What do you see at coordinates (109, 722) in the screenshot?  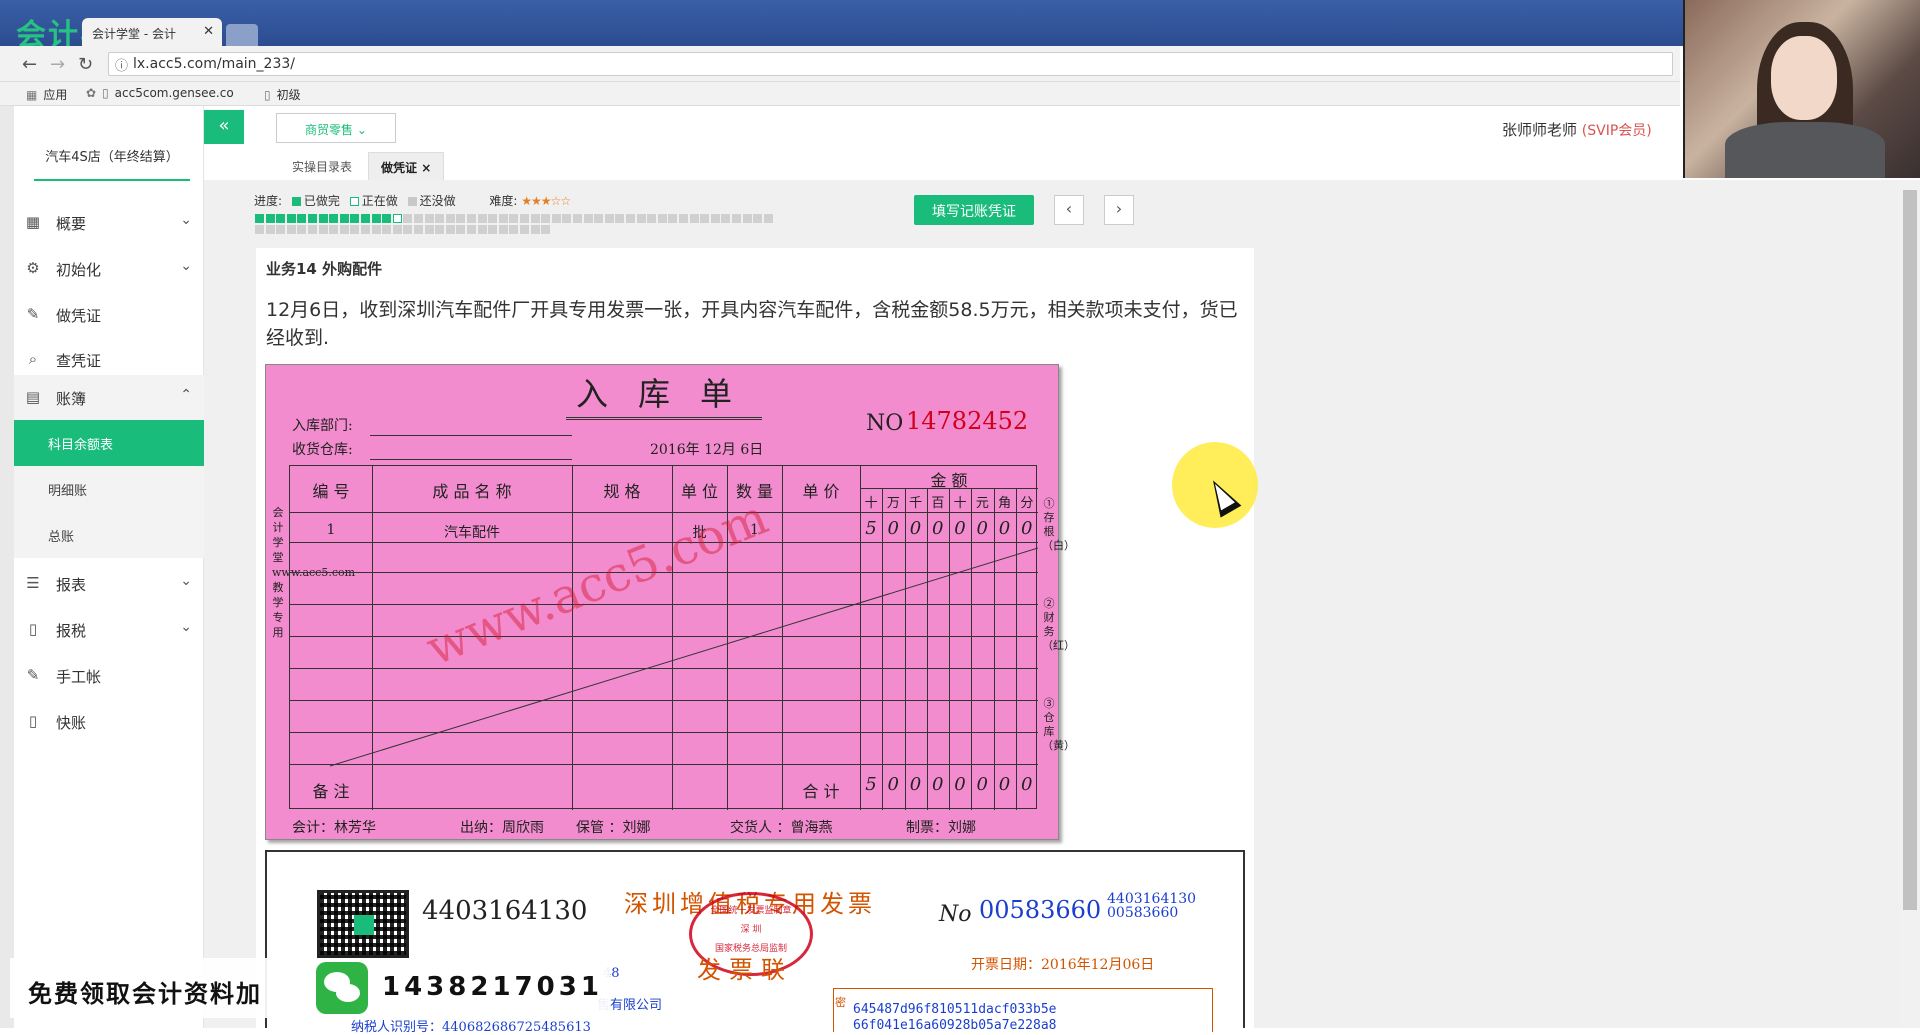 I see `sidebar-item-quick: ▯ 快账` at bounding box center [109, 722].